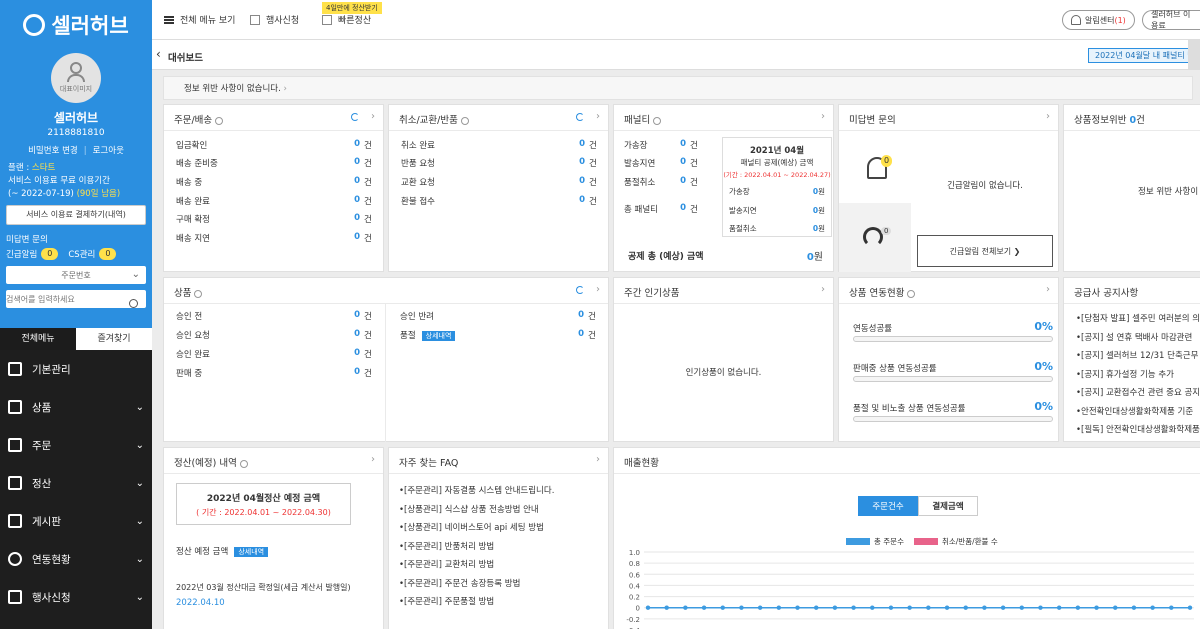 This screenshot has height=629, width=1200. I want to click on headset-icon, so click(873, 237).